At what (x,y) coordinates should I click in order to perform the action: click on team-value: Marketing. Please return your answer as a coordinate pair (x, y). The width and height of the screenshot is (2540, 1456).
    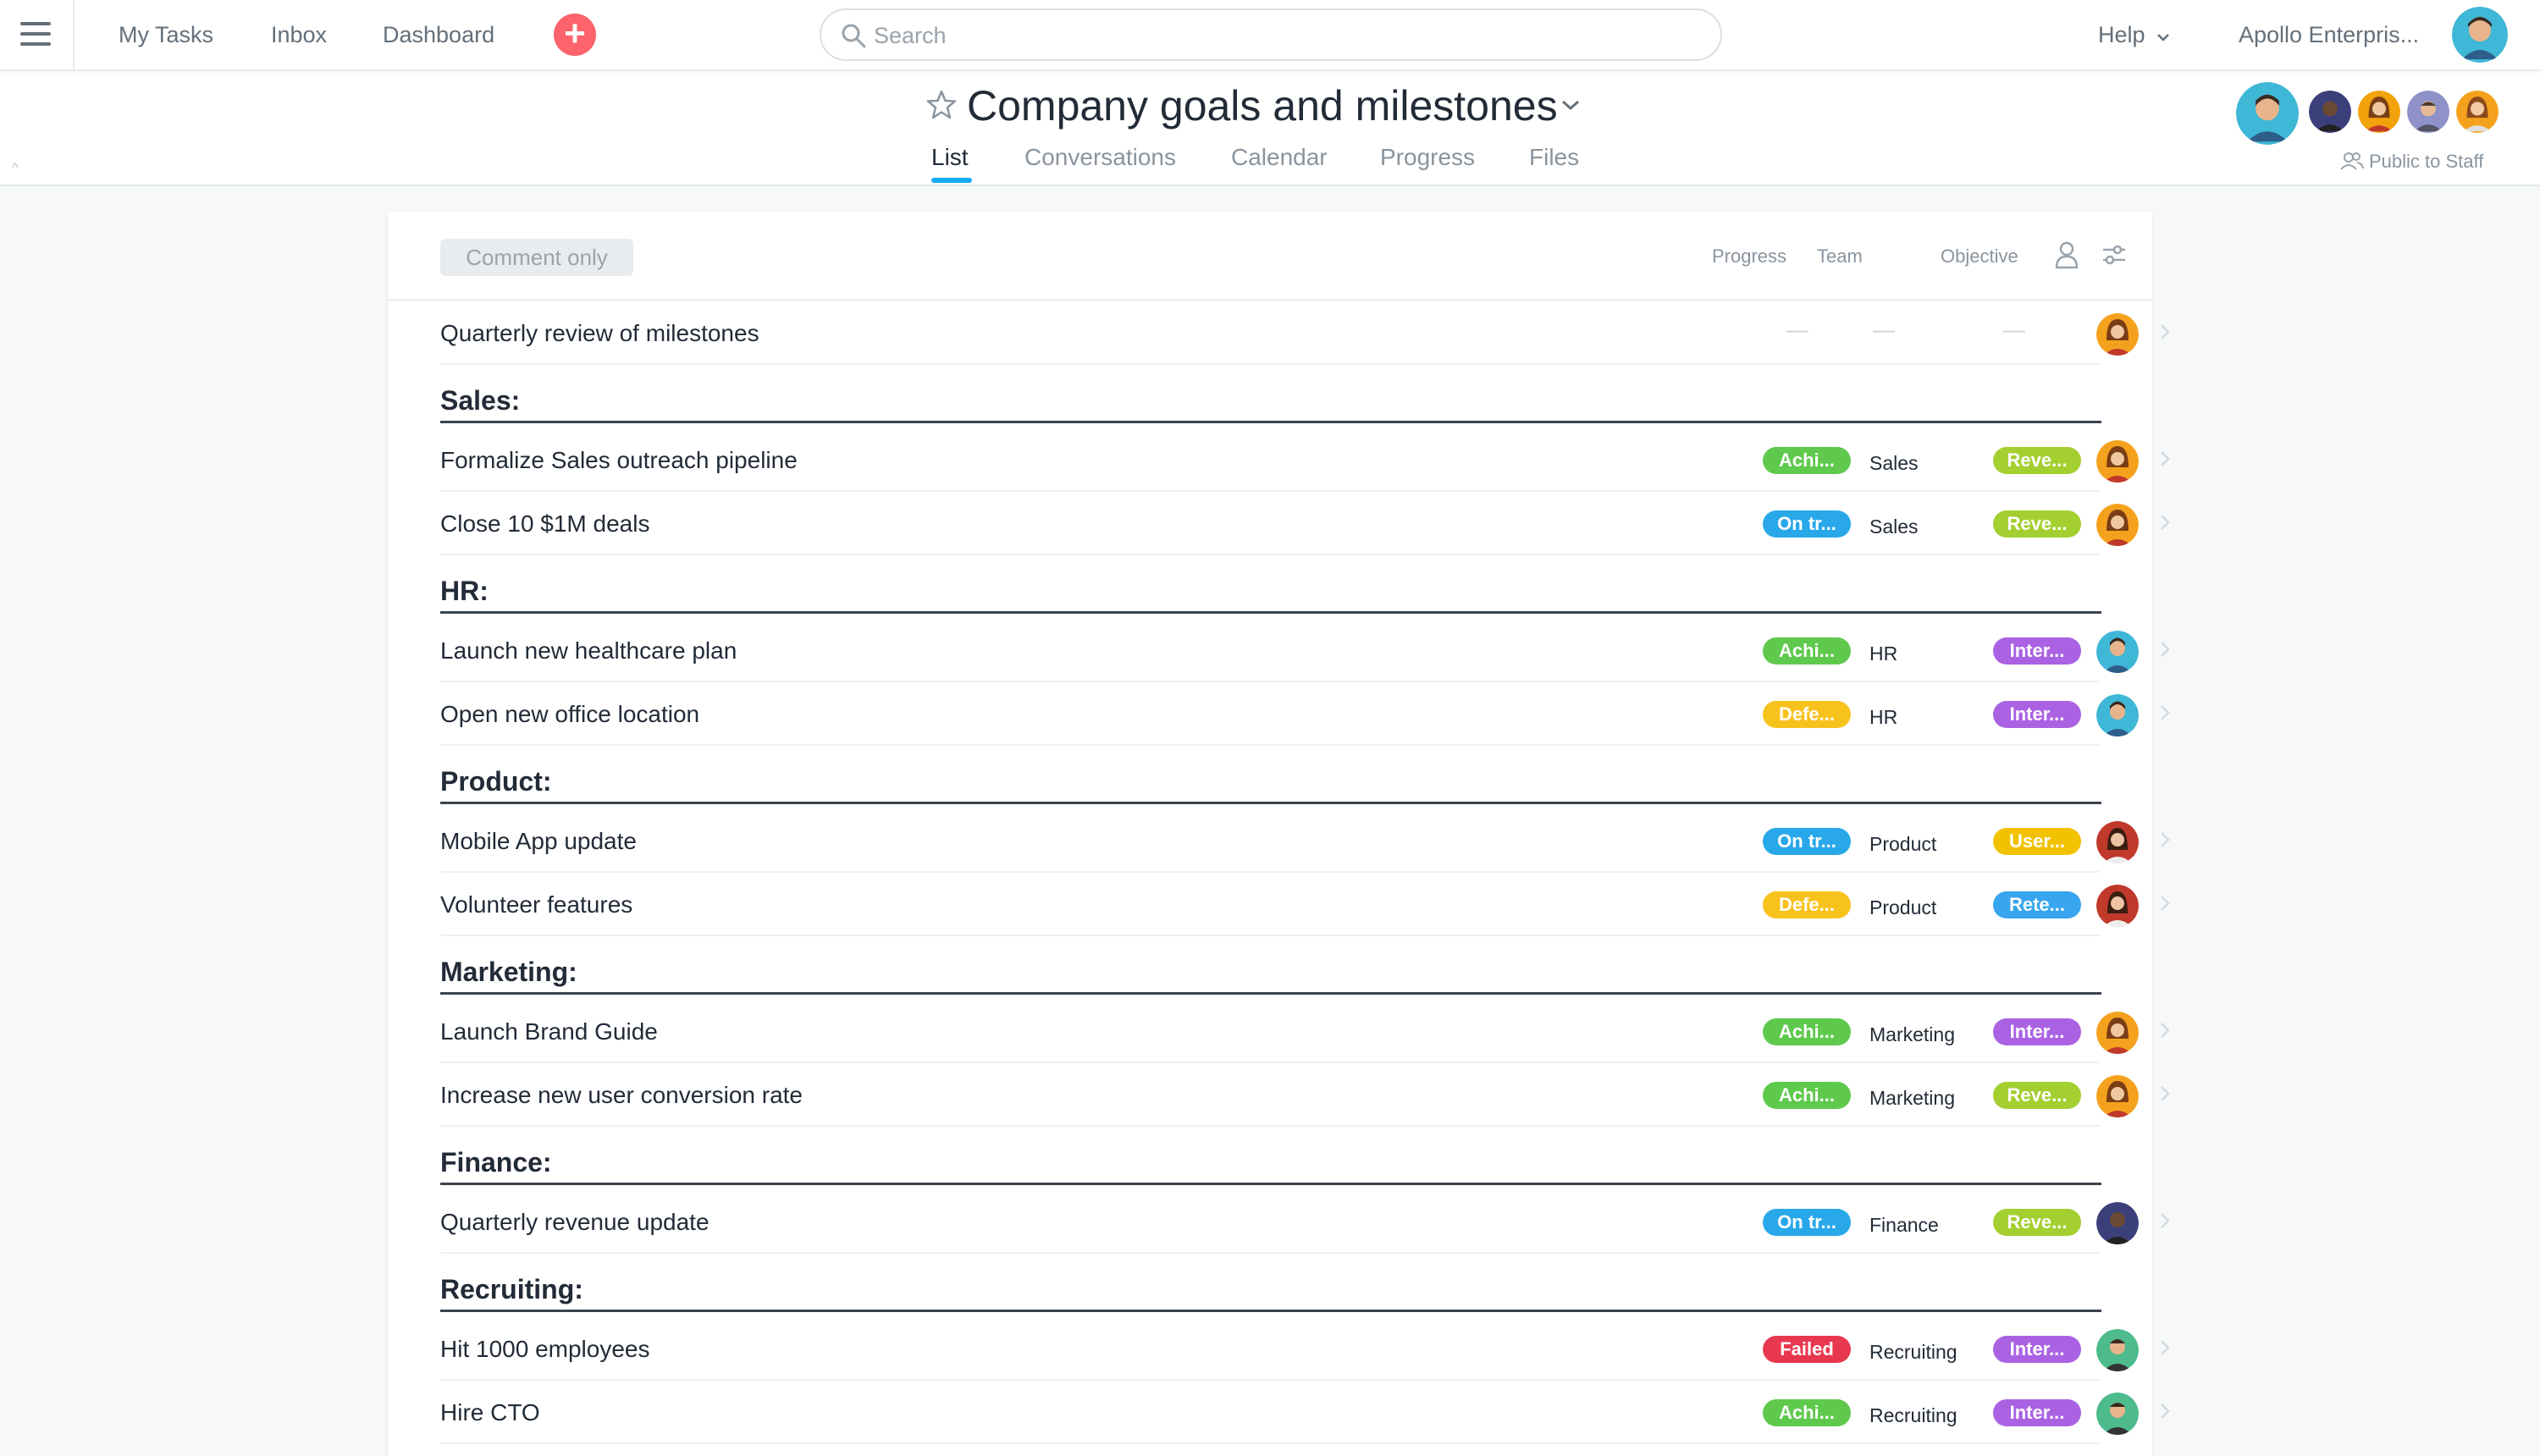
    Looking at the image, I should click on (1912, 1099).